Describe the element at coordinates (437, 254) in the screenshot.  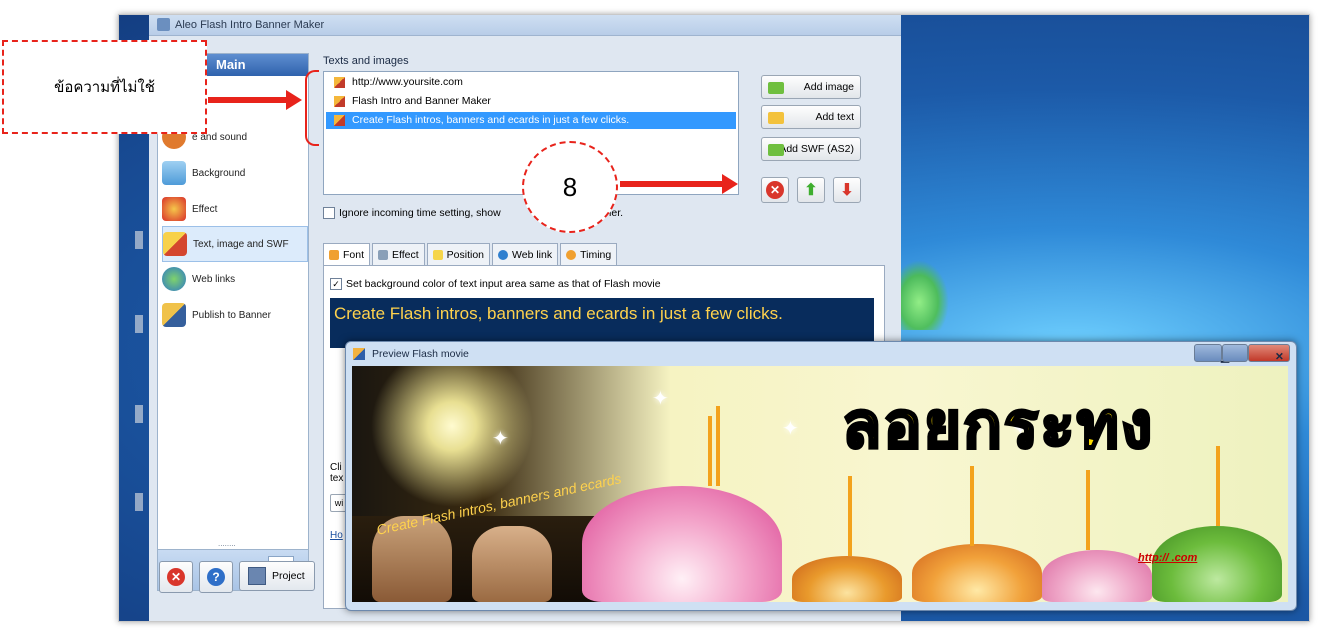
I see `position-icon` at that location.